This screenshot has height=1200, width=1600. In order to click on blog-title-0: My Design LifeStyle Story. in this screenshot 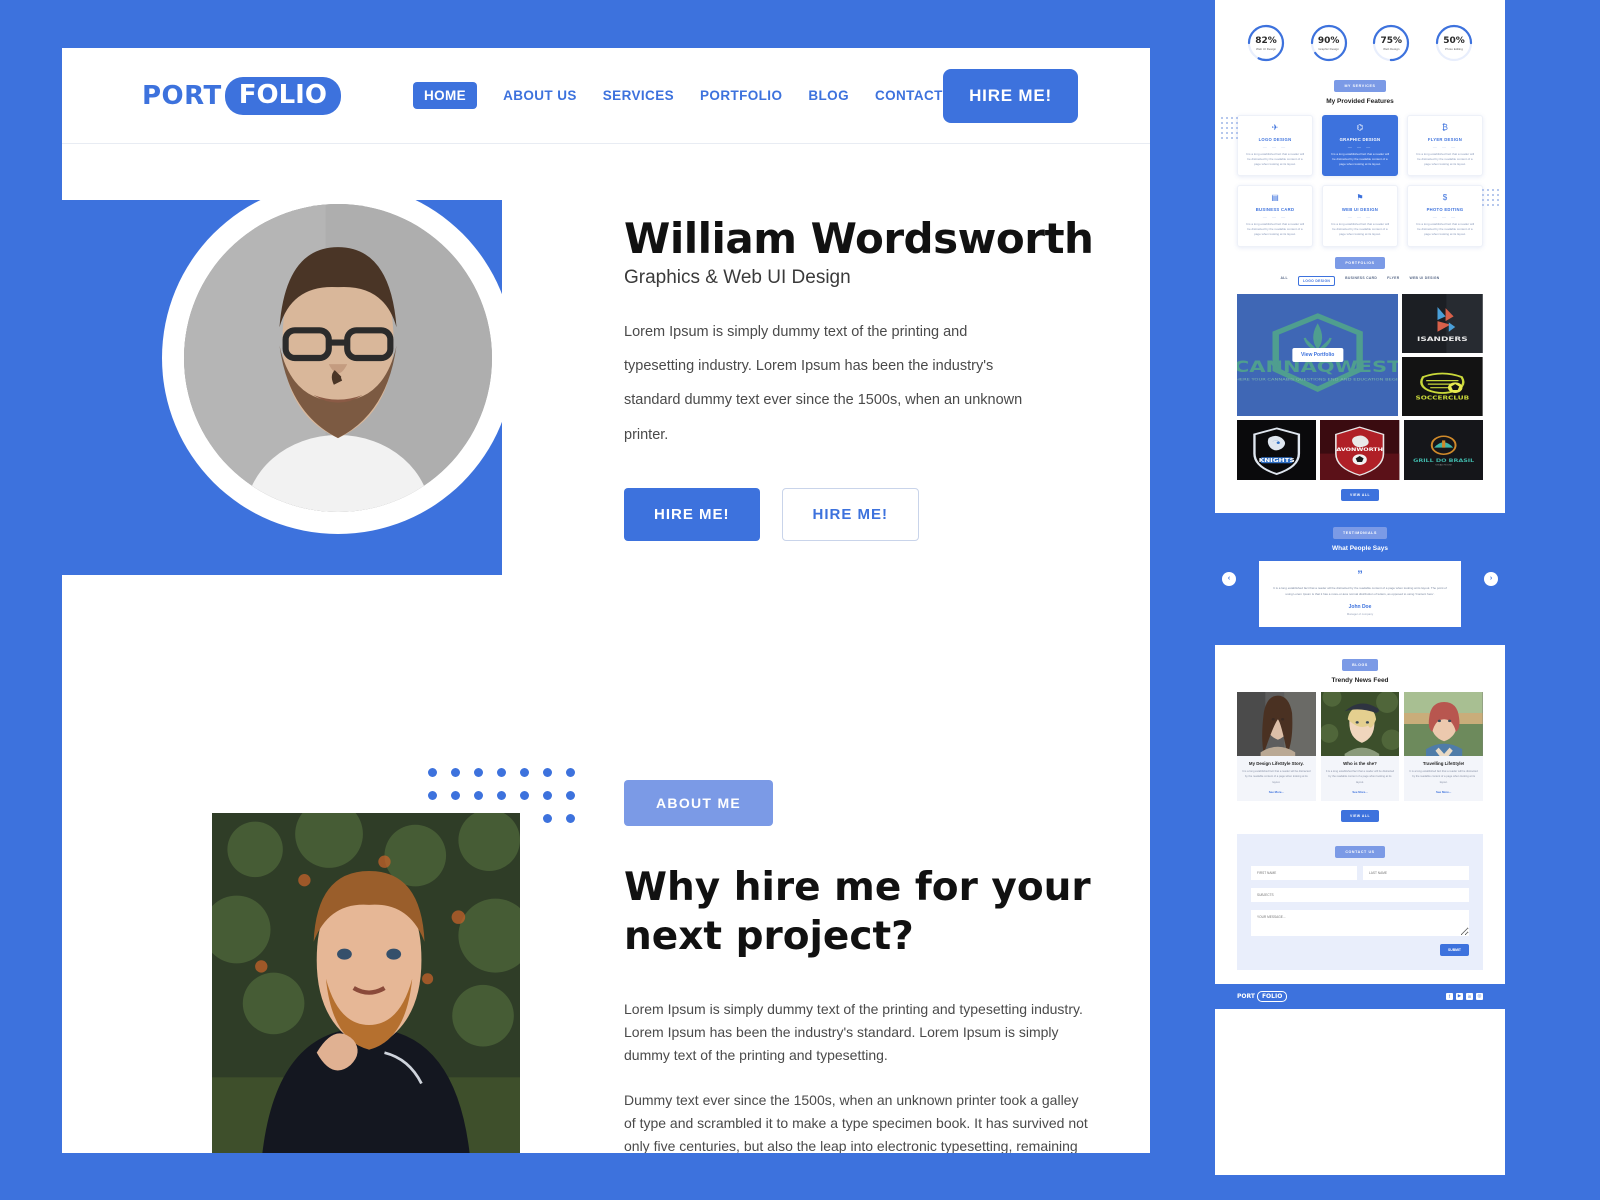, I will do `click(1276, 764)`.